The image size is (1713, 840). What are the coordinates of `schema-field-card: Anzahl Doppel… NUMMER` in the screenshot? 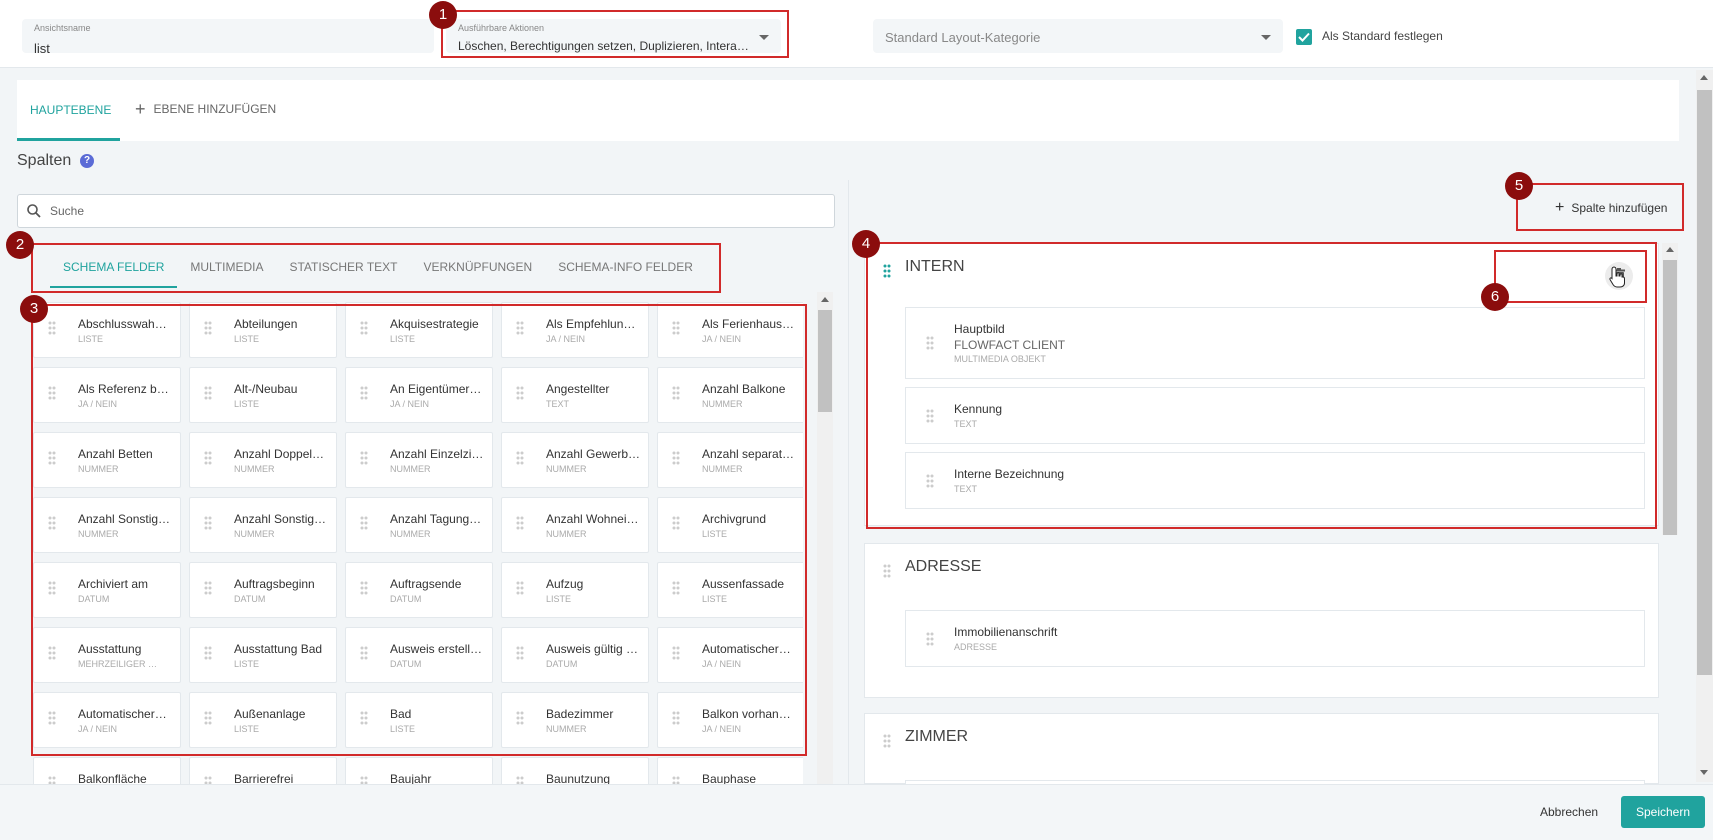 It's located at (263, 460).